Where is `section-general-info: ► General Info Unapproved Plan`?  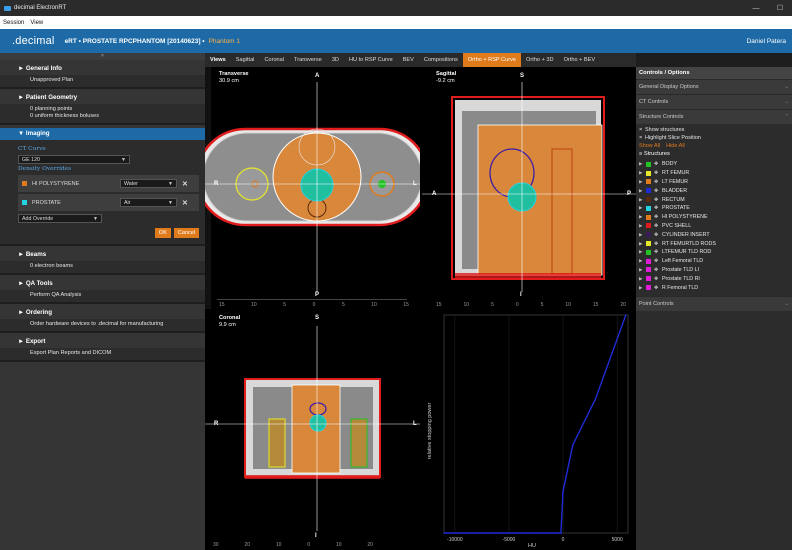 section-general-info: ► General Info Unapproved Plan is located at coordinates (102, 73).